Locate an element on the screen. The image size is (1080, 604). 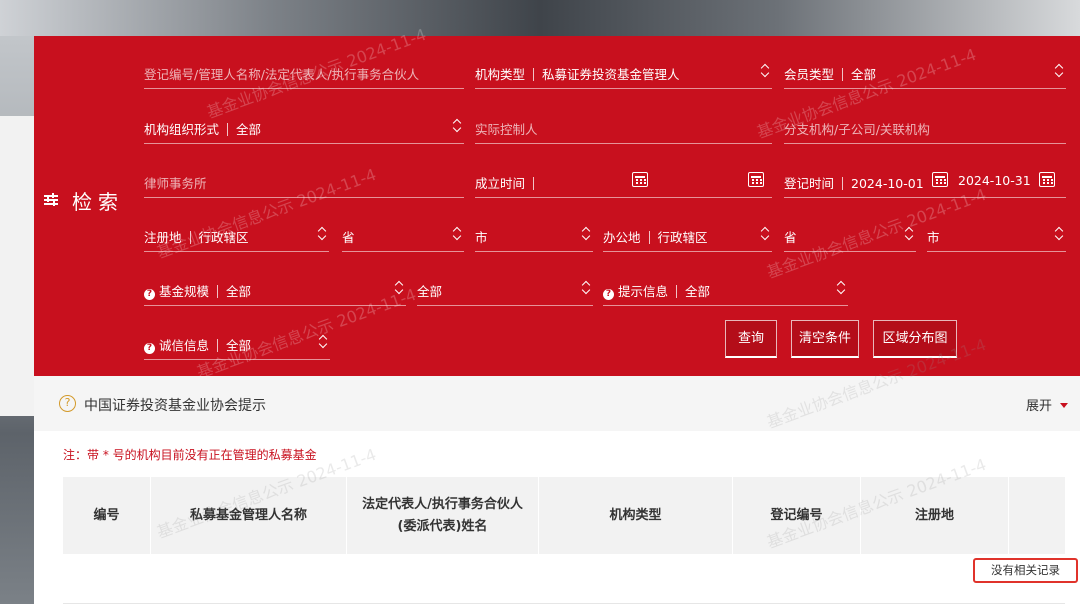
member-type-value: 全部 is located at coordinates (864, 74).